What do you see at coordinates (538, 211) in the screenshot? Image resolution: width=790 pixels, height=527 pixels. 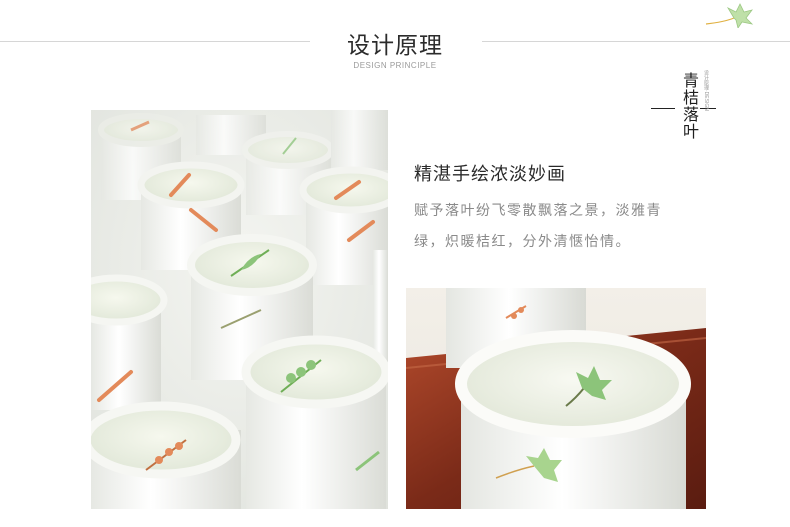 I see `body-line-1: 赋予落叶纷飞零散飘落之景，淡雅青` at bounding box center [538, 211].